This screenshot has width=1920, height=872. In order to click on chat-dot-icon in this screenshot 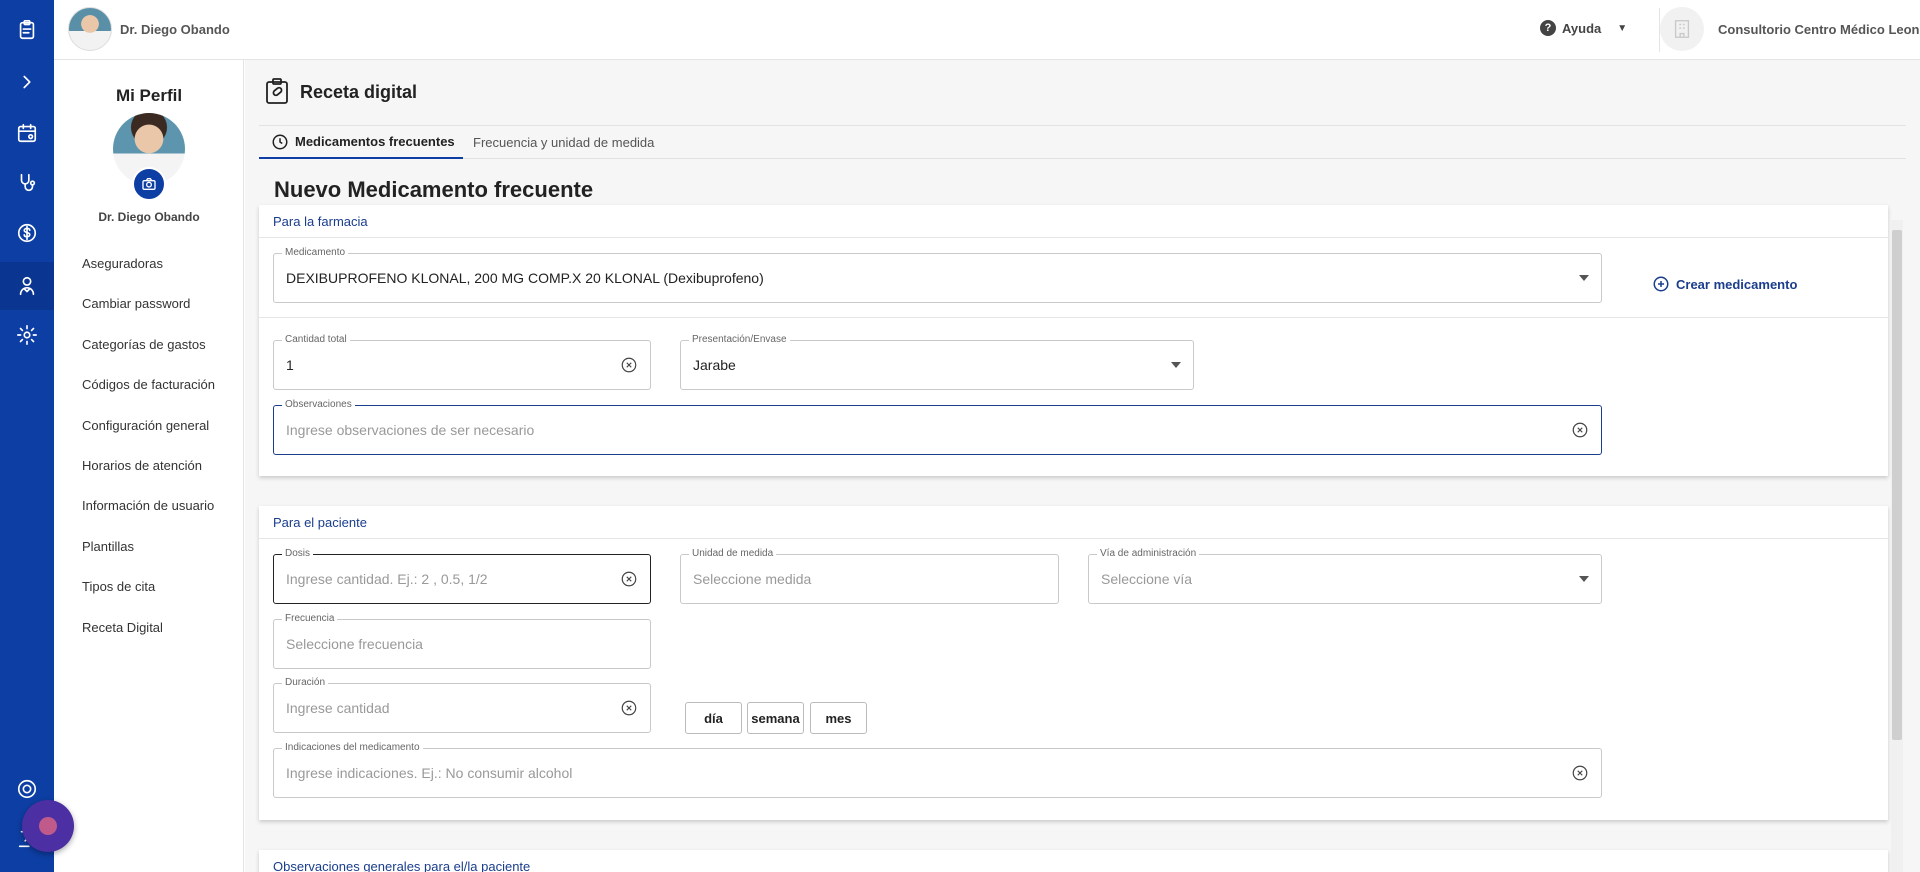, I will do `click(48, 826)`.